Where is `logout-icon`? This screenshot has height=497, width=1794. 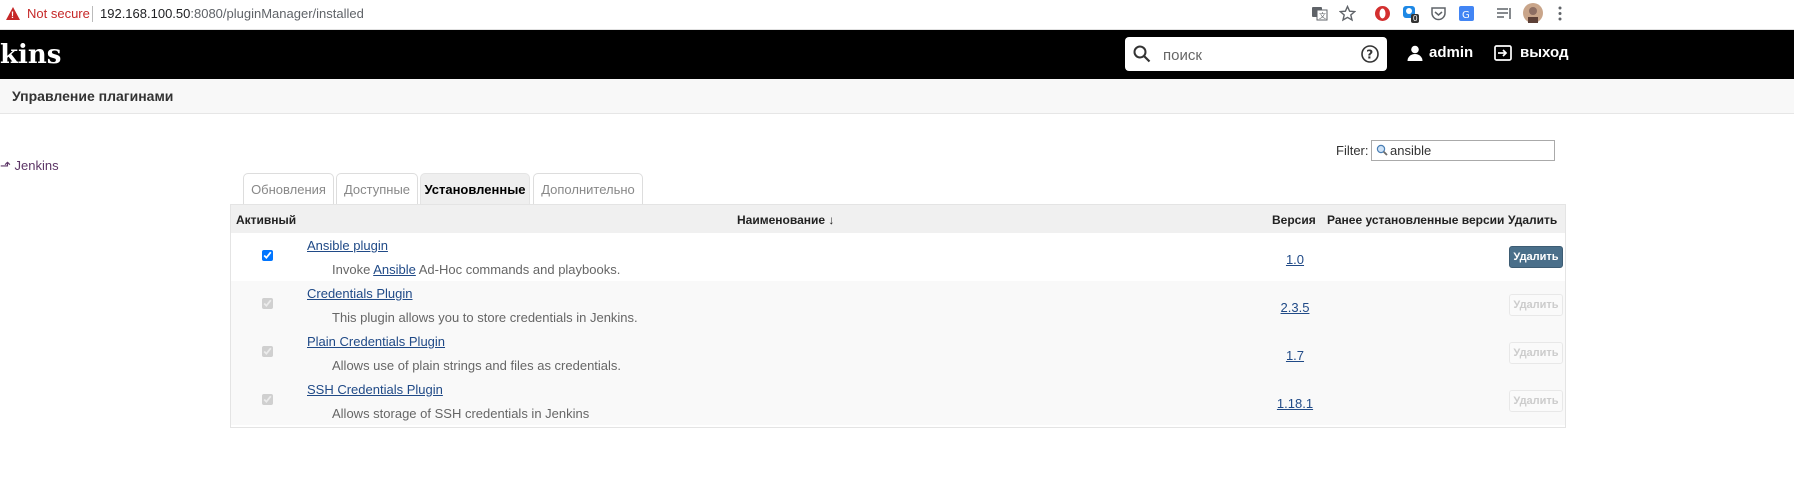
logout-icon is located at coordinates (1503, 52).